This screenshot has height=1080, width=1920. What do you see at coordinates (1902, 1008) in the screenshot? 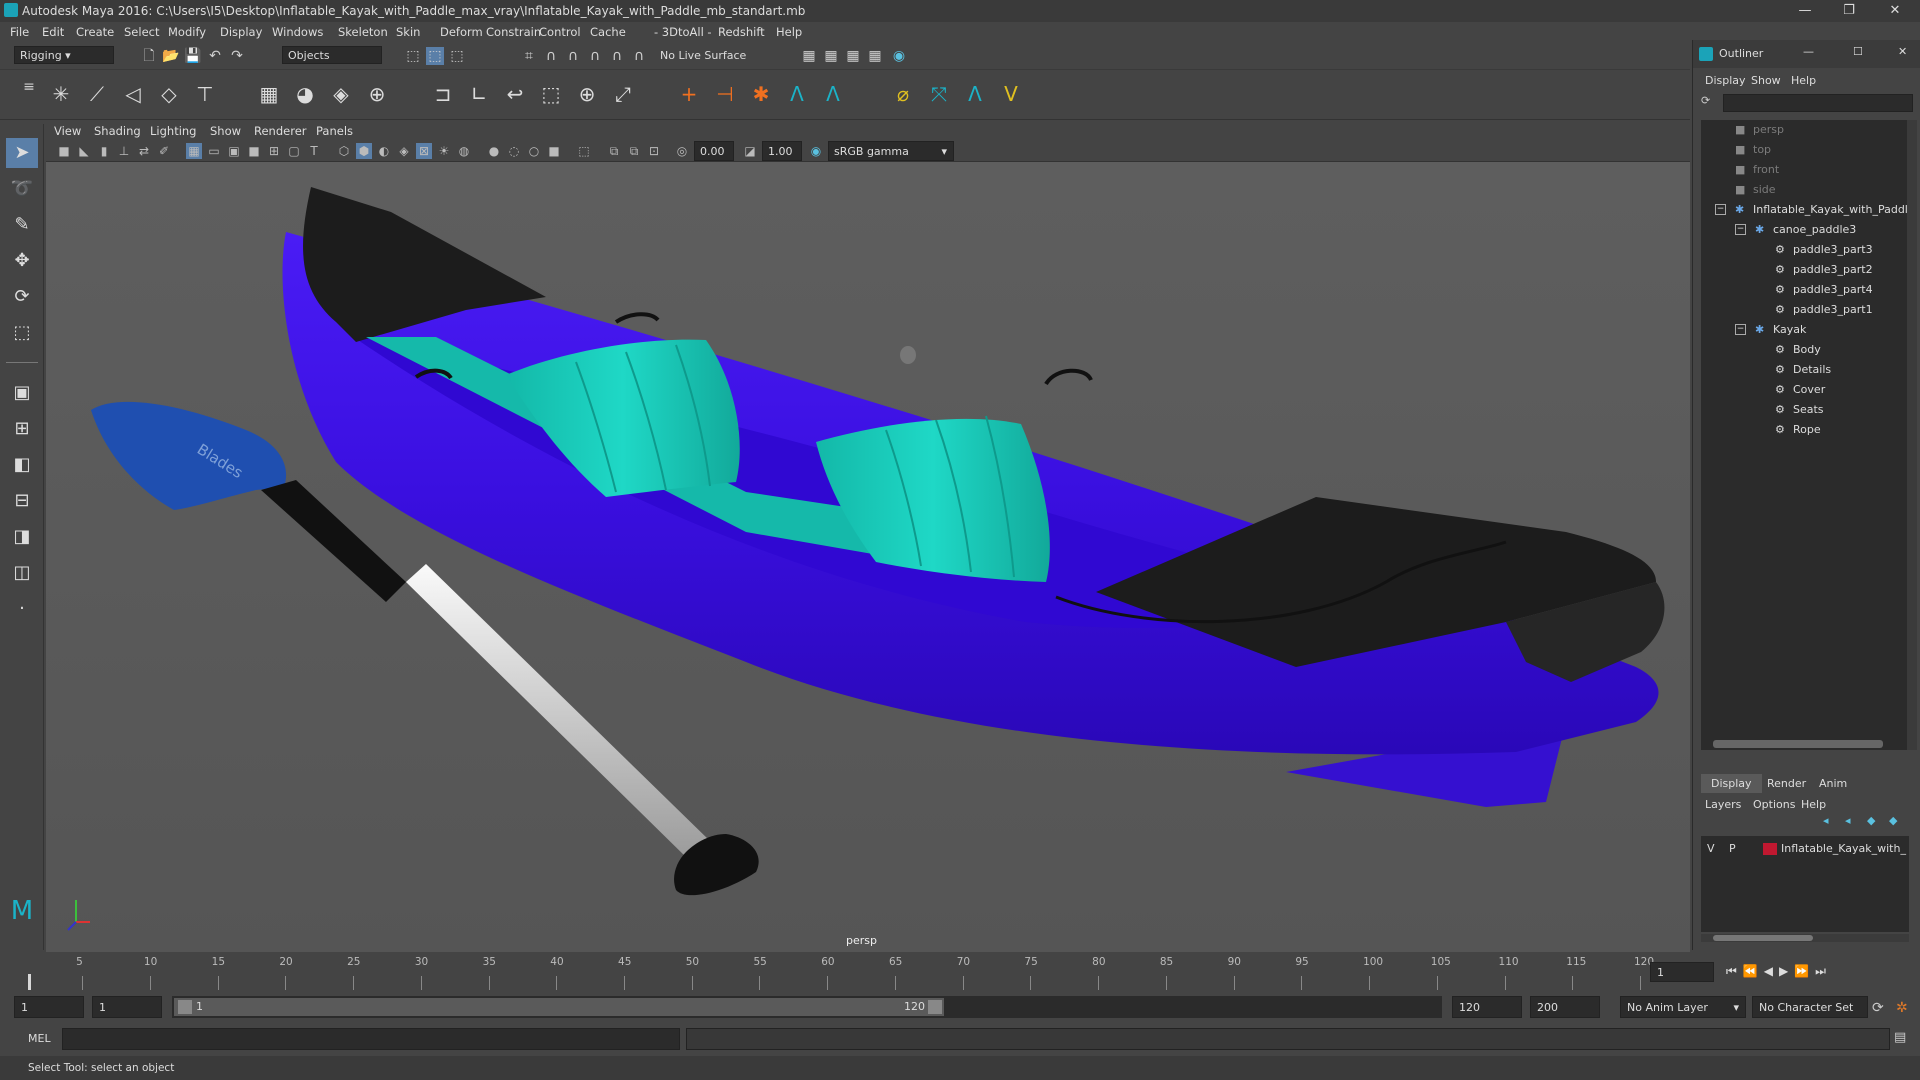
I see `animation-prefs-icon: ✲` at bounding box center [1902, 1008].